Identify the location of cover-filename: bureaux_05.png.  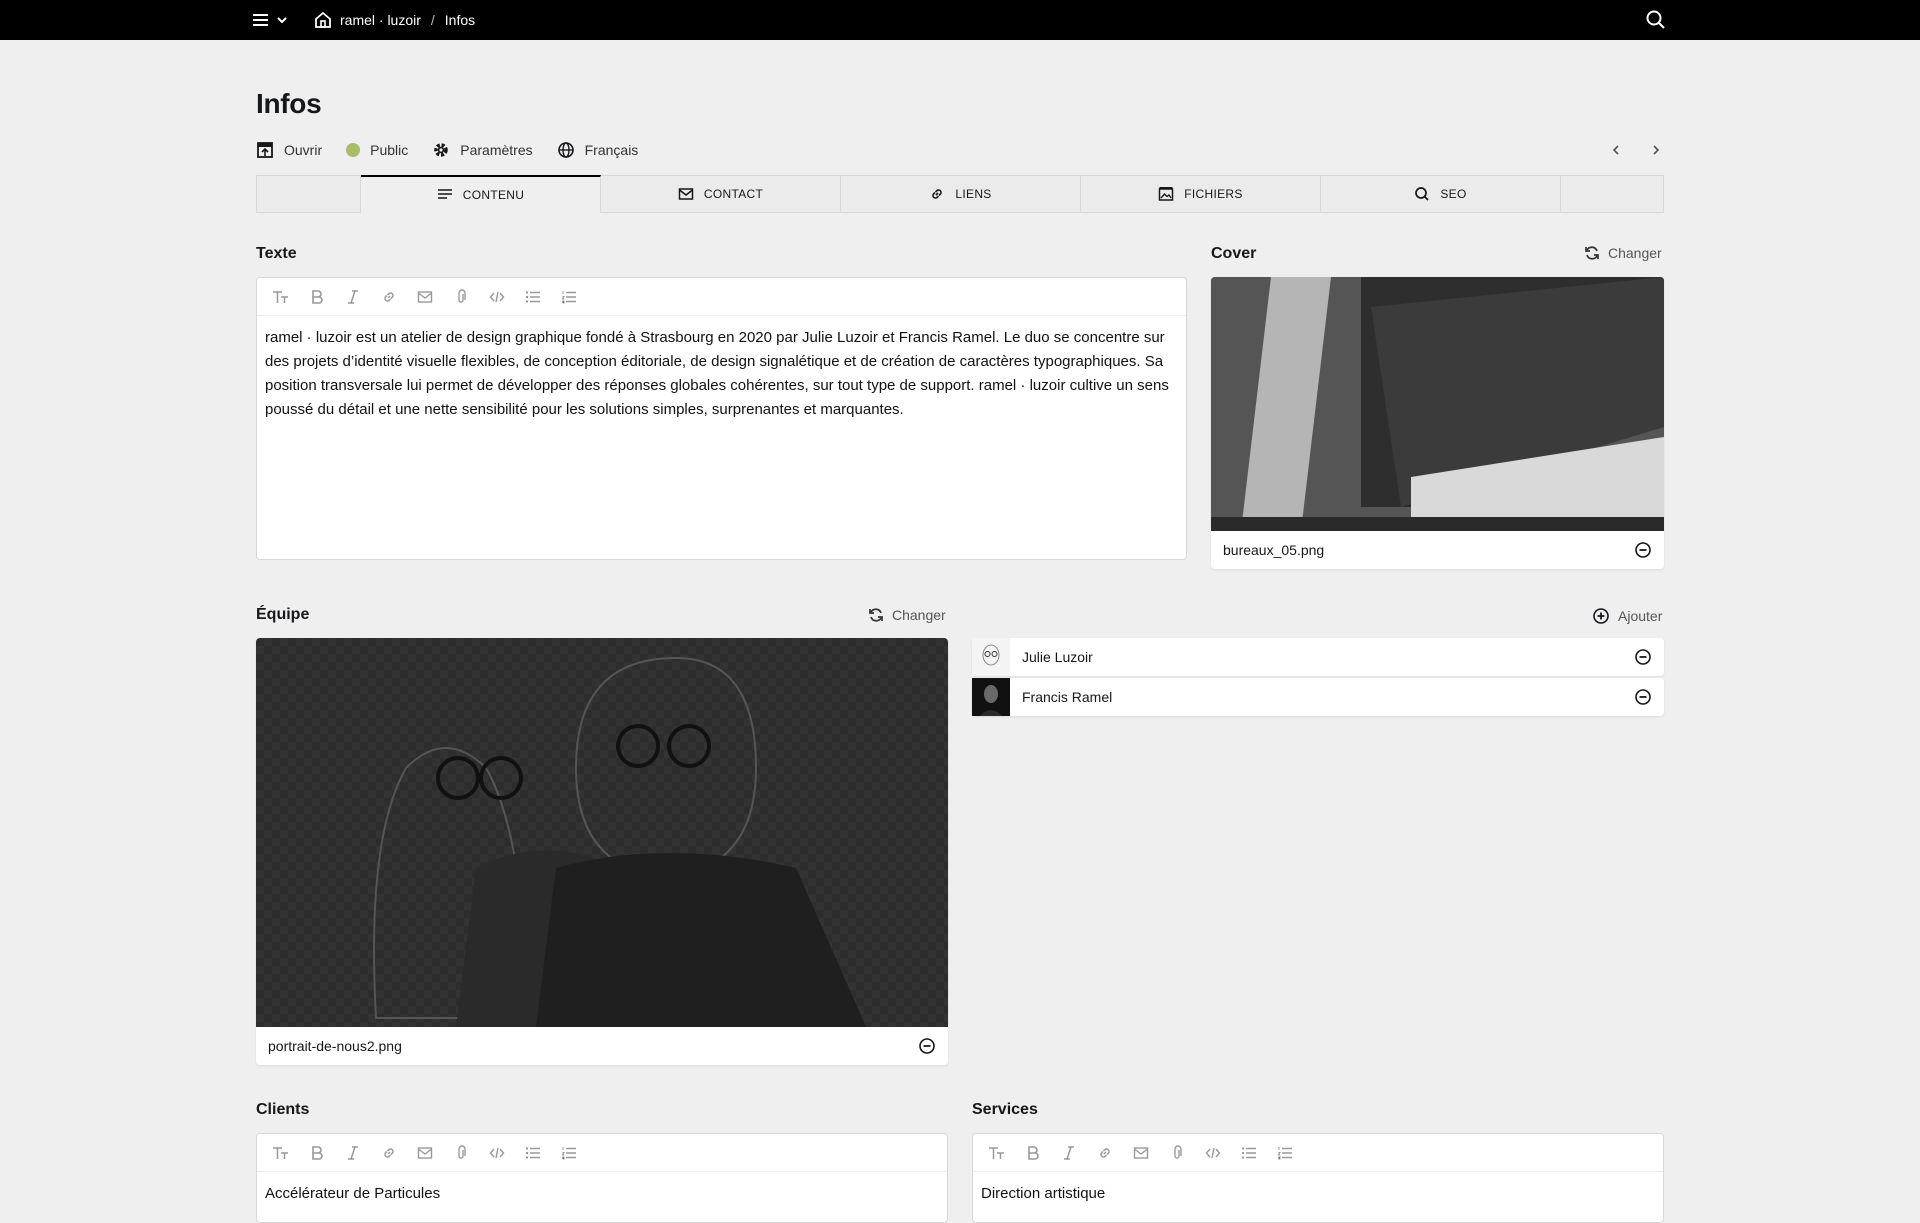
(1274, 550).